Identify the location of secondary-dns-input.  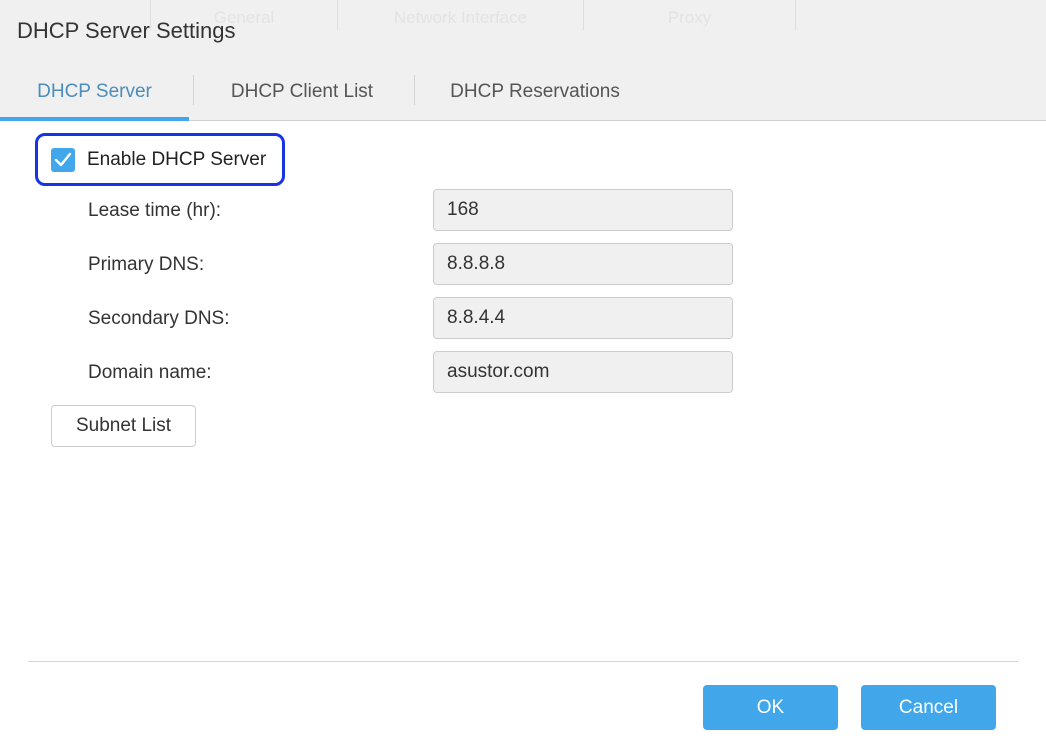
(583, 318).